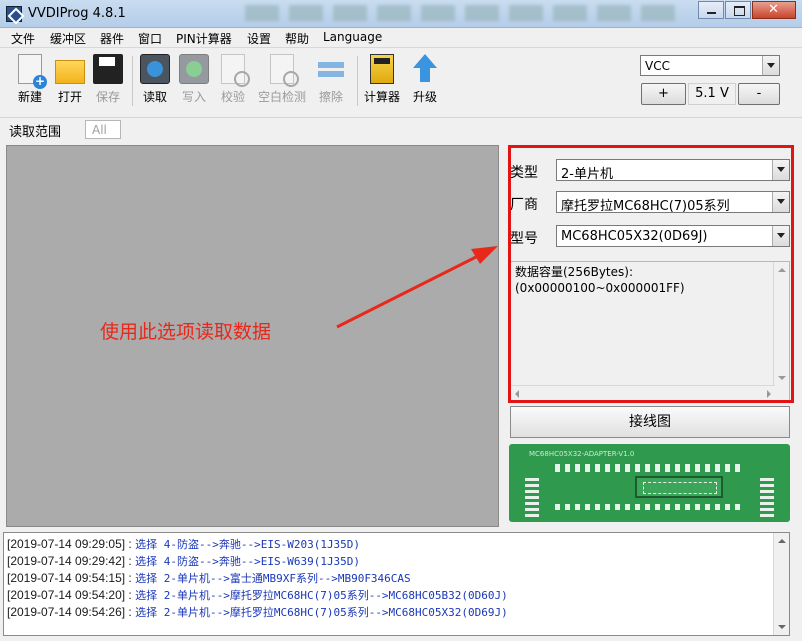 This screenshot has width=802, height=641. Describe the element at coordinates (465, 13) in the screenshot. I see `blurred-title-area` at that location.